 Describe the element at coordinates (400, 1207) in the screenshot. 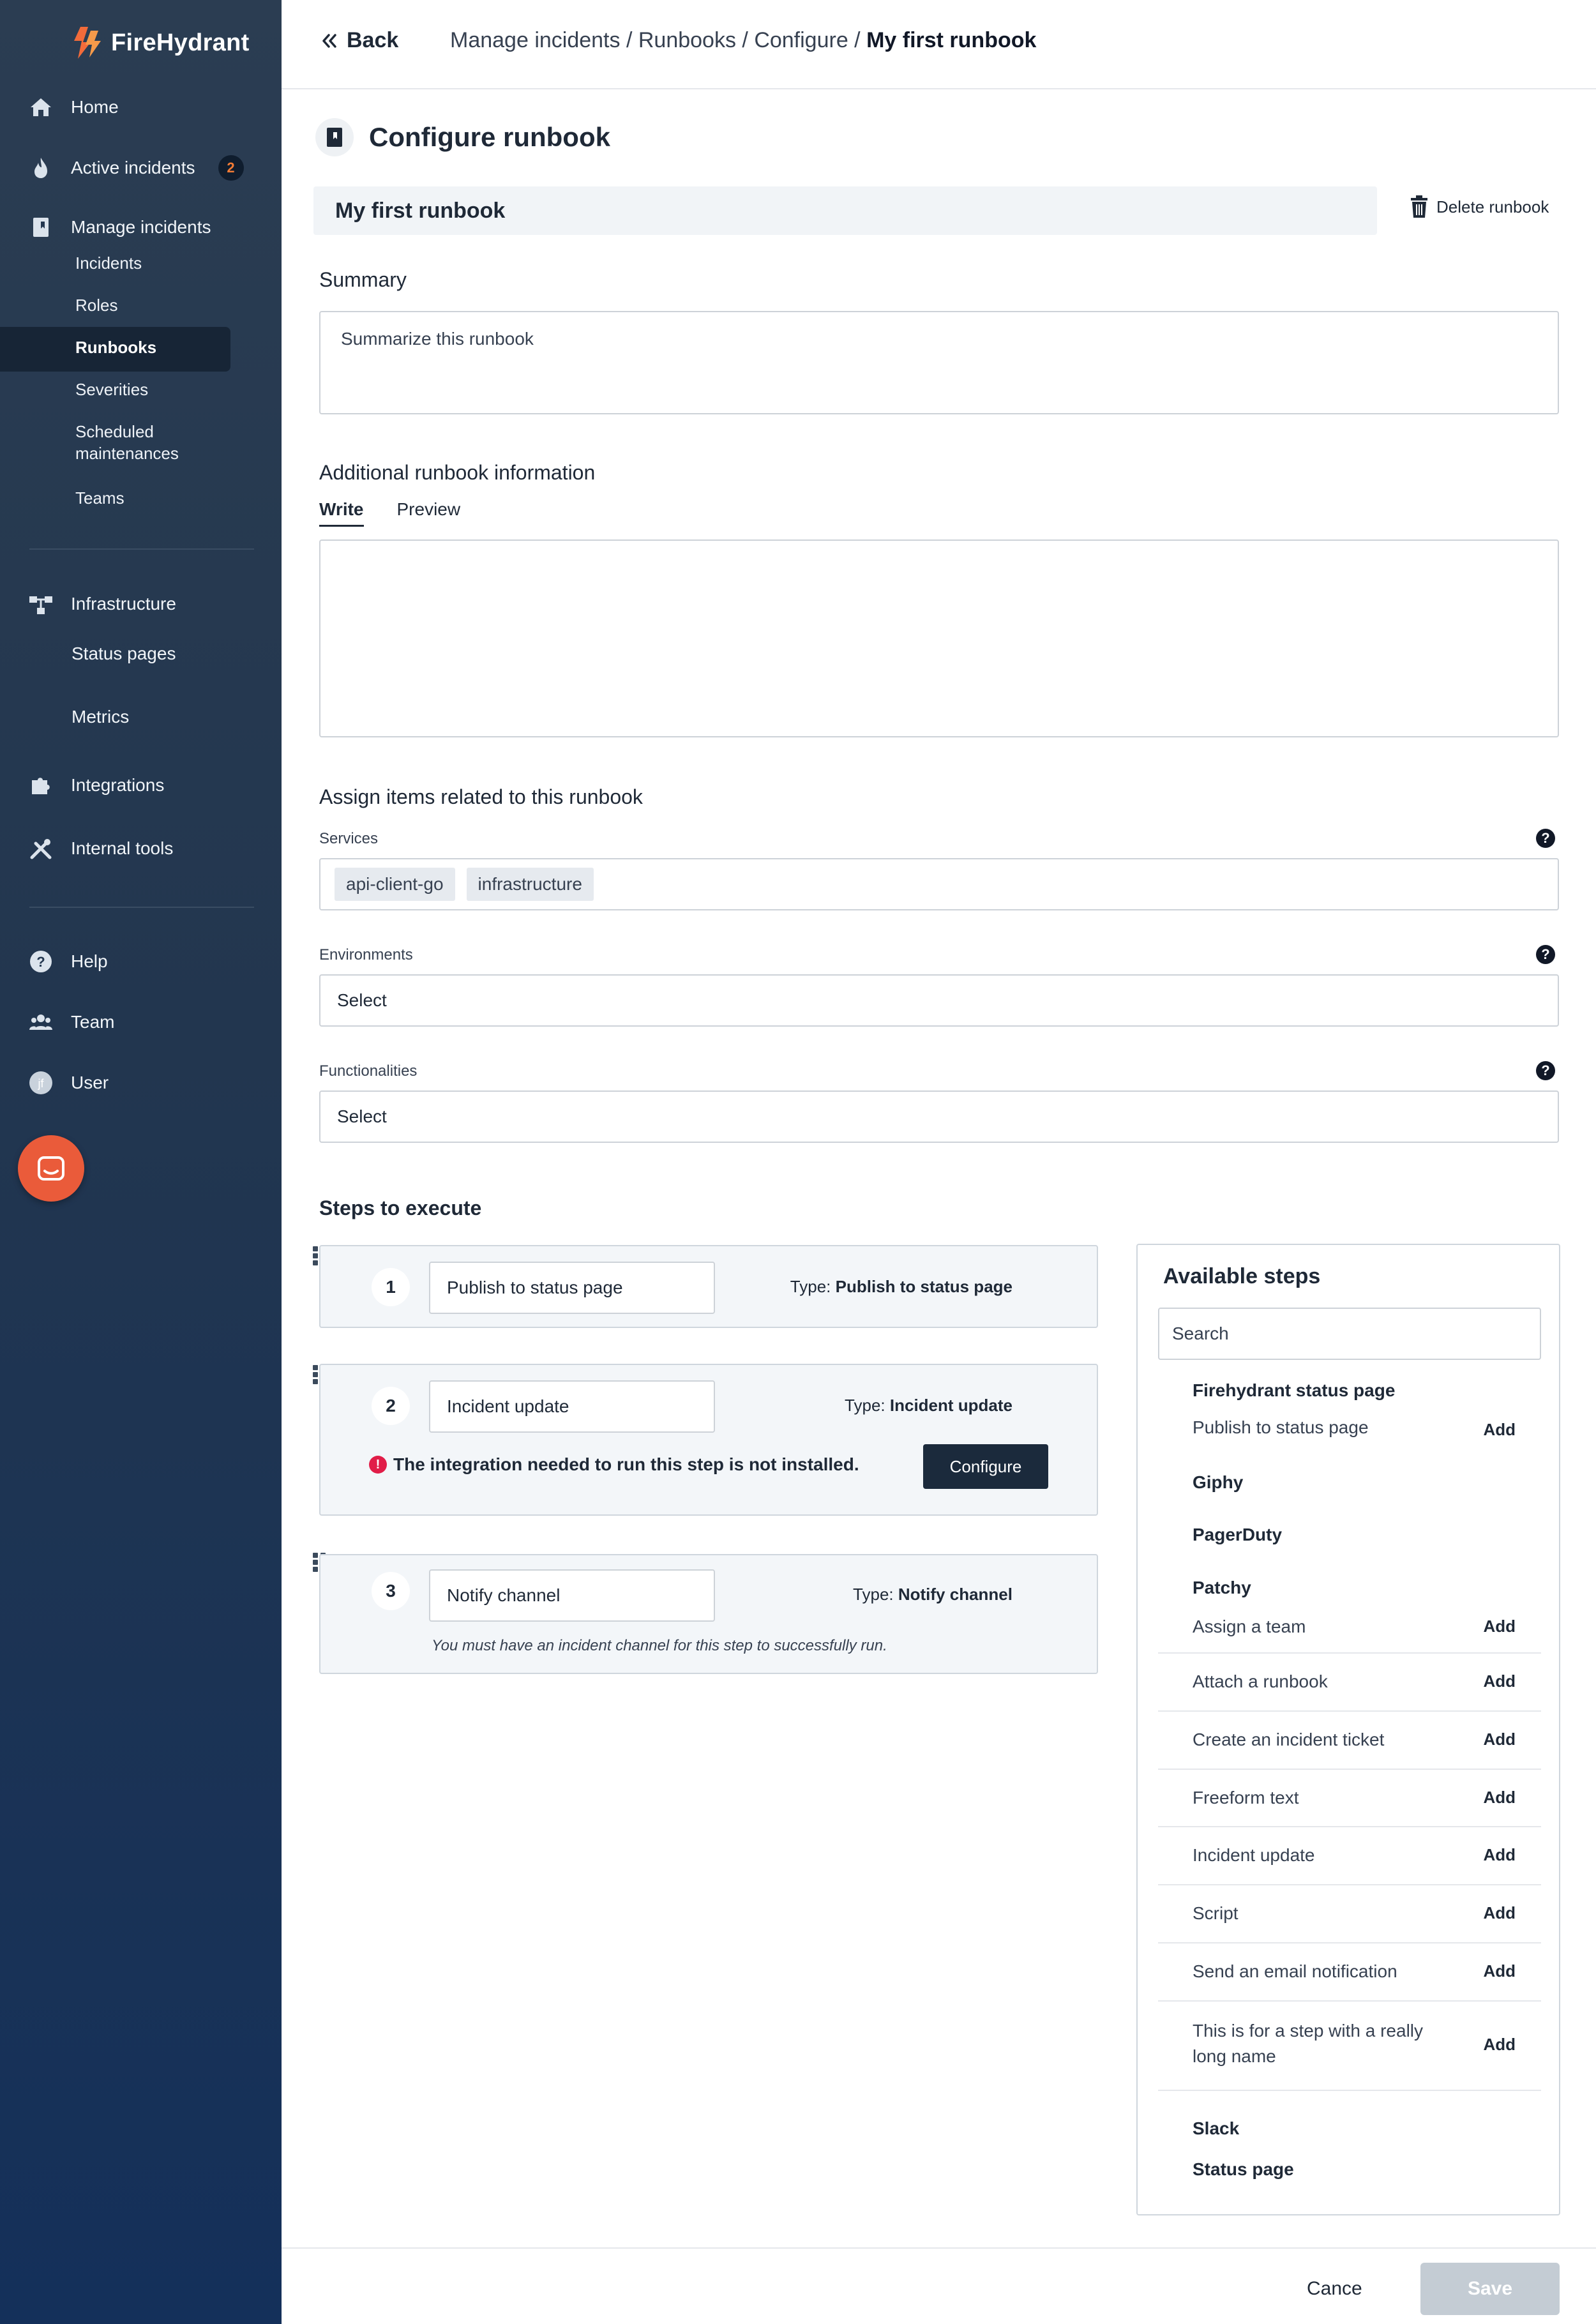

I see `steps-label: Steps to execute` at that location.